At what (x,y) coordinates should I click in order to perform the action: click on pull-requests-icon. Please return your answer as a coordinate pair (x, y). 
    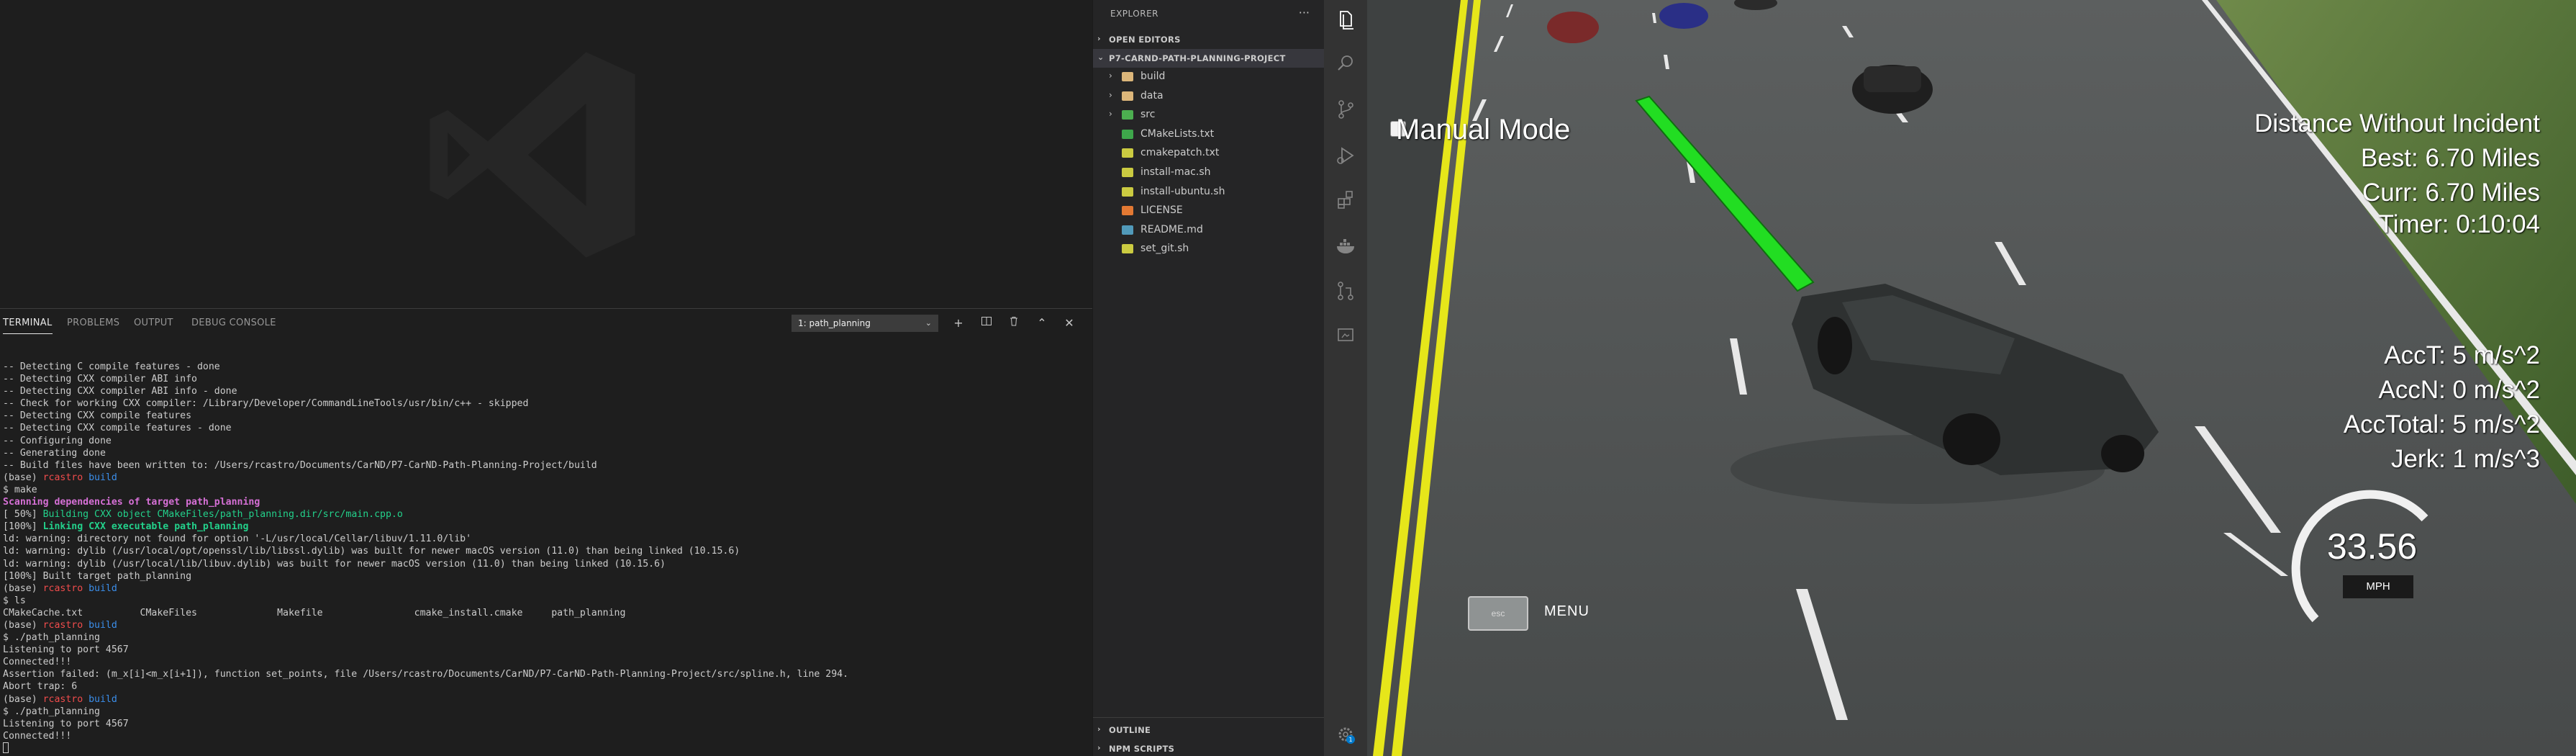
    Looking at the image, I should click on (1345, 290).